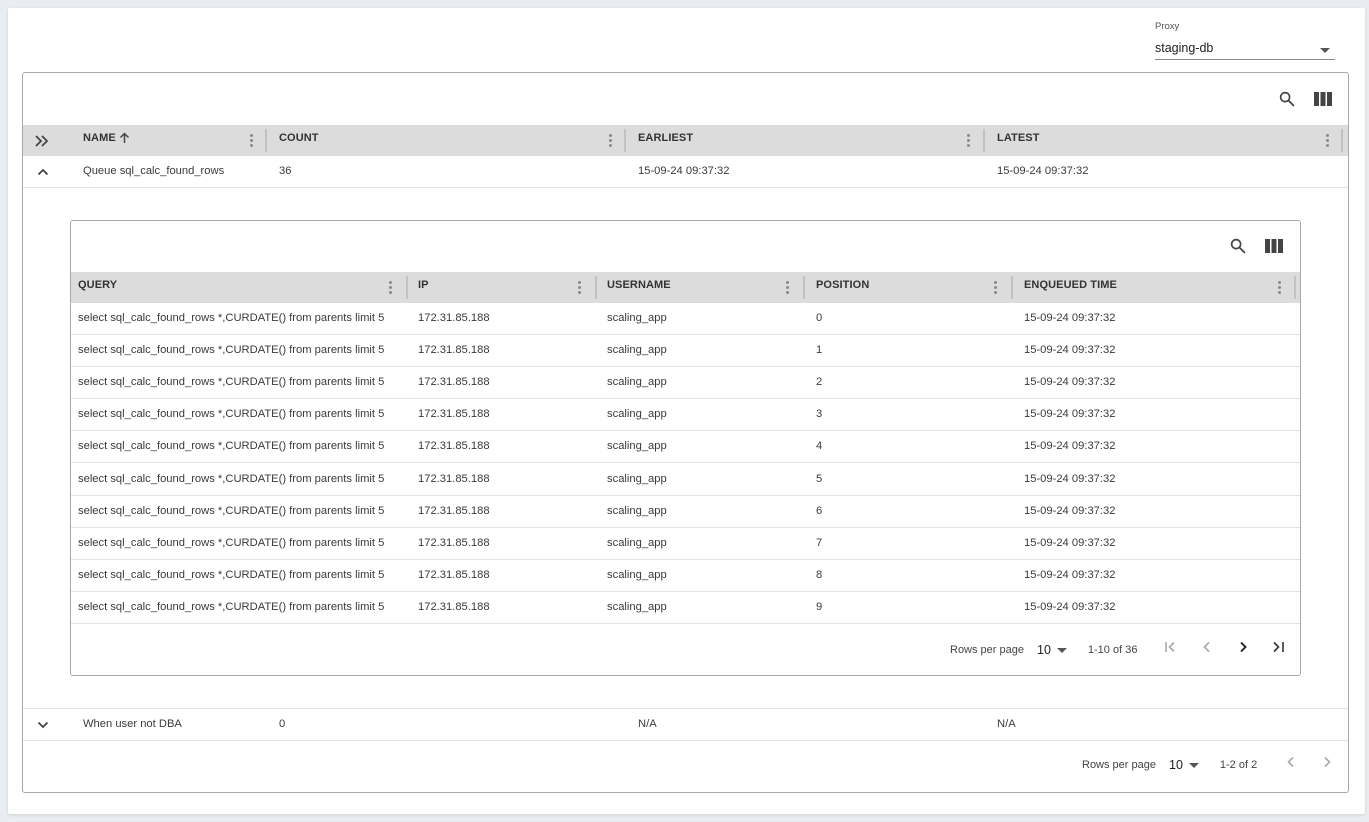 This screenshot has height=822, width=1369. What do you see at coordinates (1070, 285) in the screenshot?
I see `column-header-enqueued-label: ENQUEUED TIME` at bounding box center [1070, 285].